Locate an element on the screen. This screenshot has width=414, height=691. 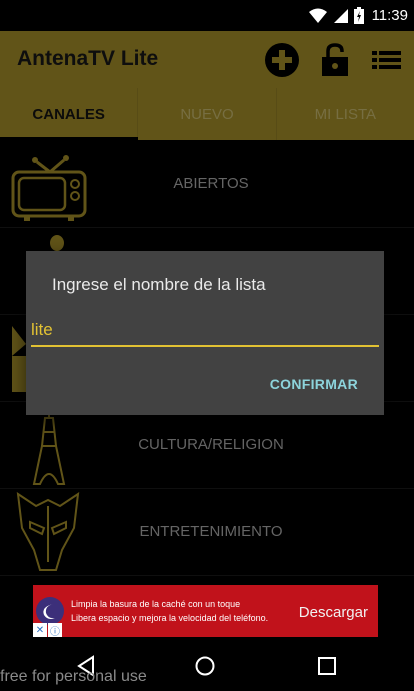
wifi-icon is located at coordinates (318, 15).